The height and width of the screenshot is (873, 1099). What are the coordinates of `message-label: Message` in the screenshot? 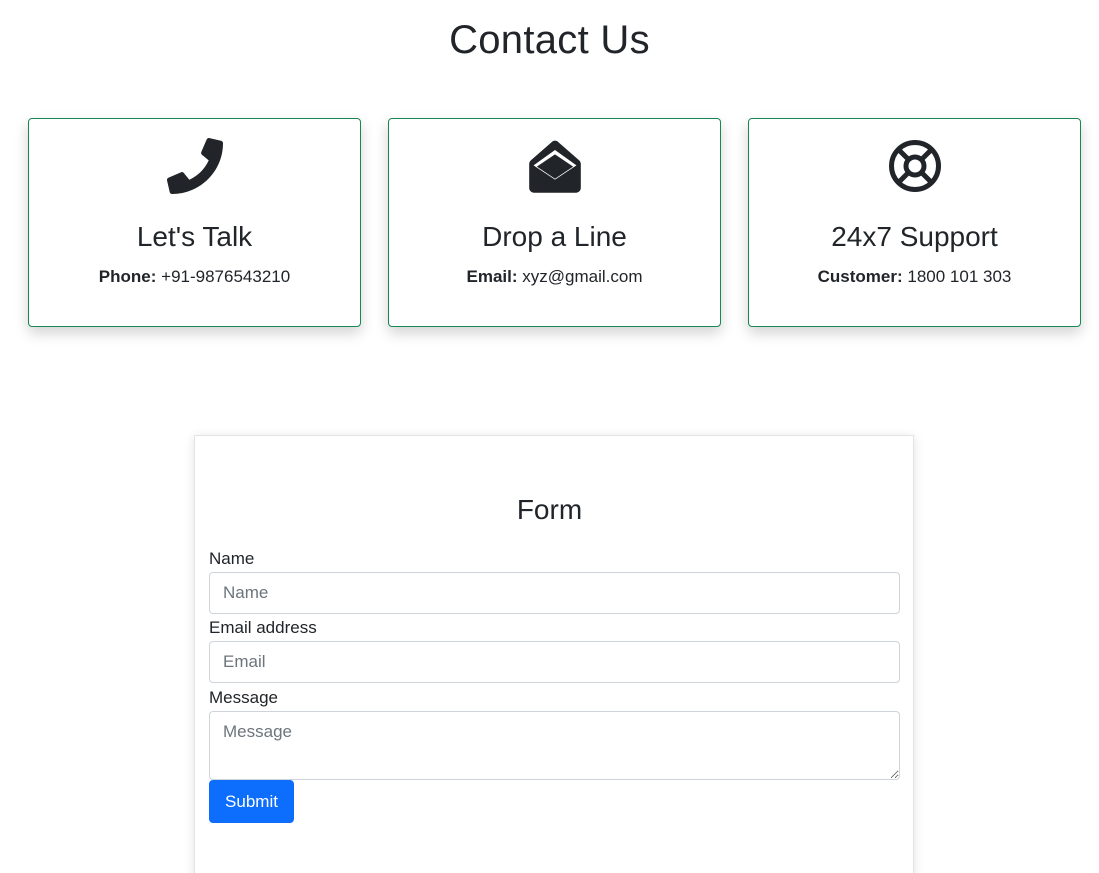 It's located at (243, 697).